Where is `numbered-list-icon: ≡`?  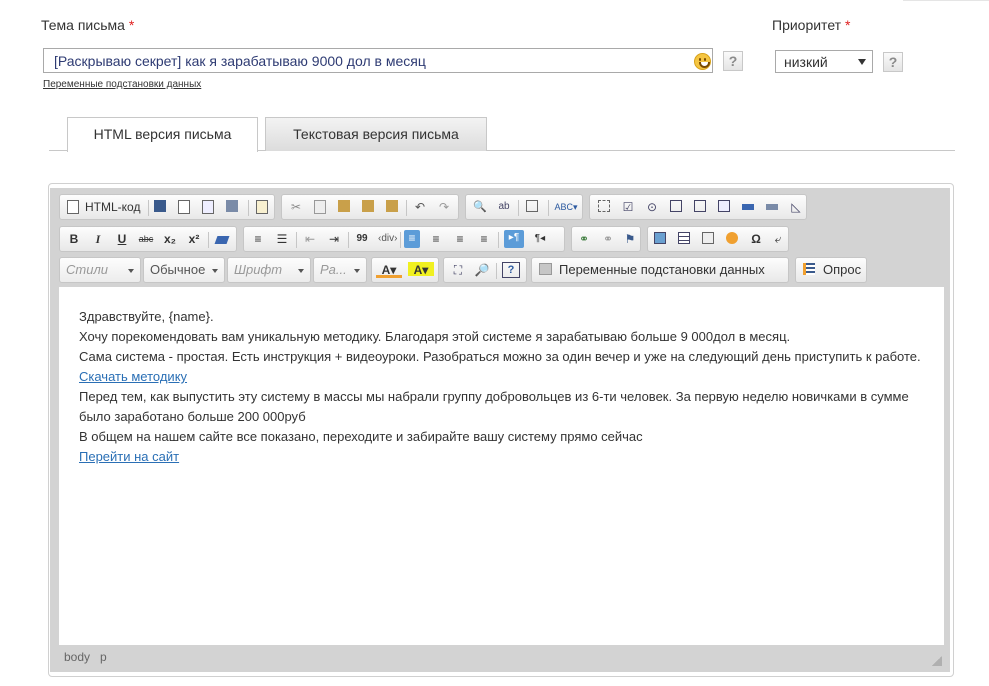 numbered-list-icon: ≡ is located at coordinates (258, 239).